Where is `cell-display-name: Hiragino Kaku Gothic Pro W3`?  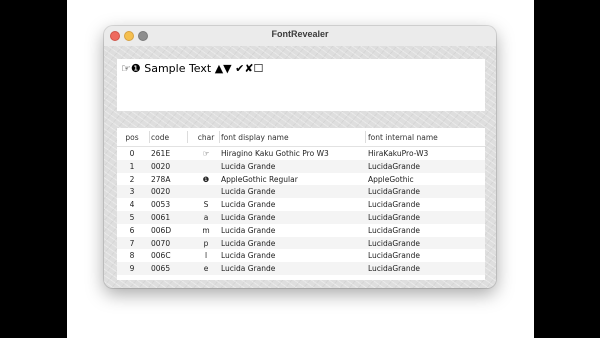 cell-display-name: Hiragino Kaku Gothic Pro W3 is located at coordinates (275, 153).